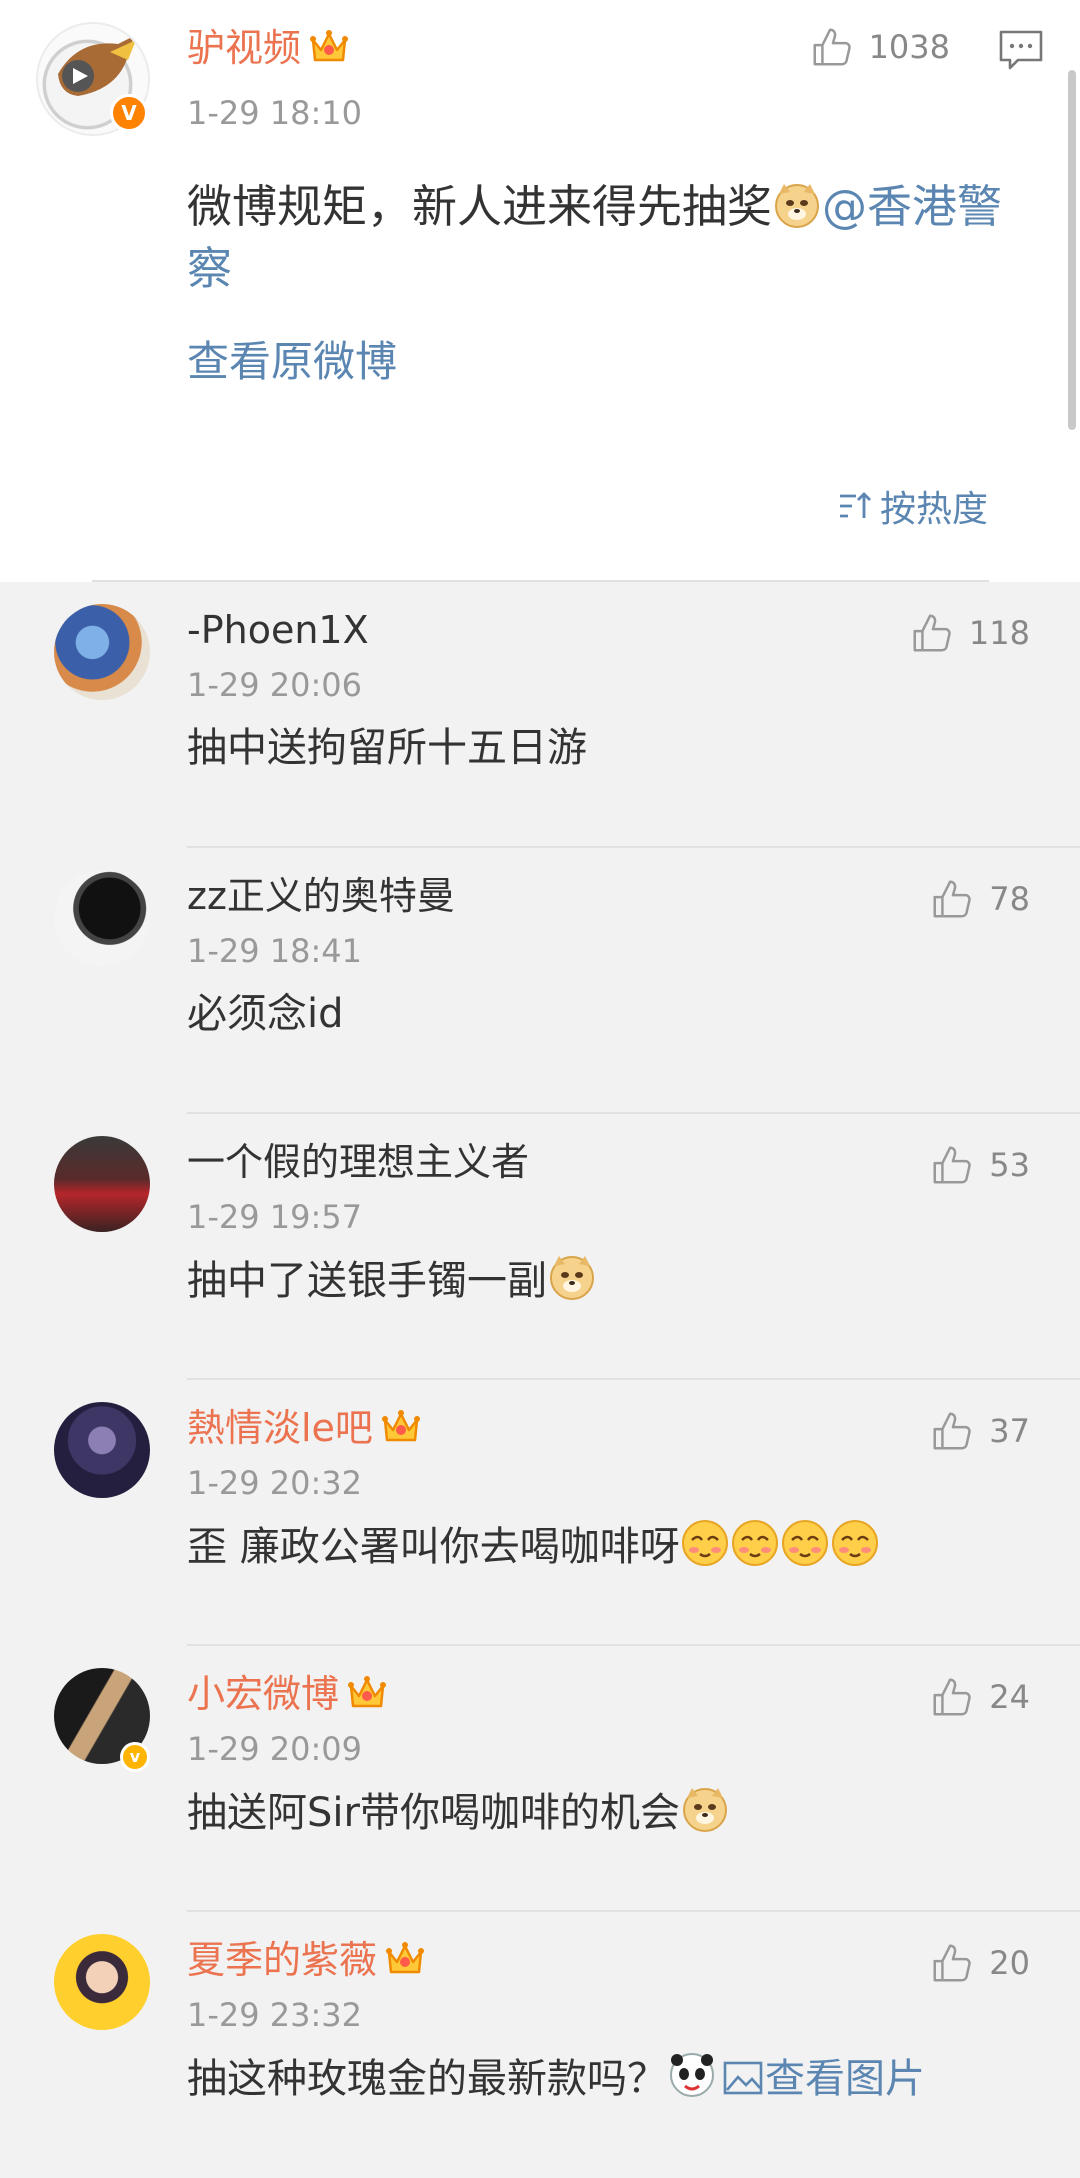 The width and height of the screenshot is (1080, 2178). Describe the element at coordinates (1021, 50) in the screenshot. I see `comment-icon` at that location.